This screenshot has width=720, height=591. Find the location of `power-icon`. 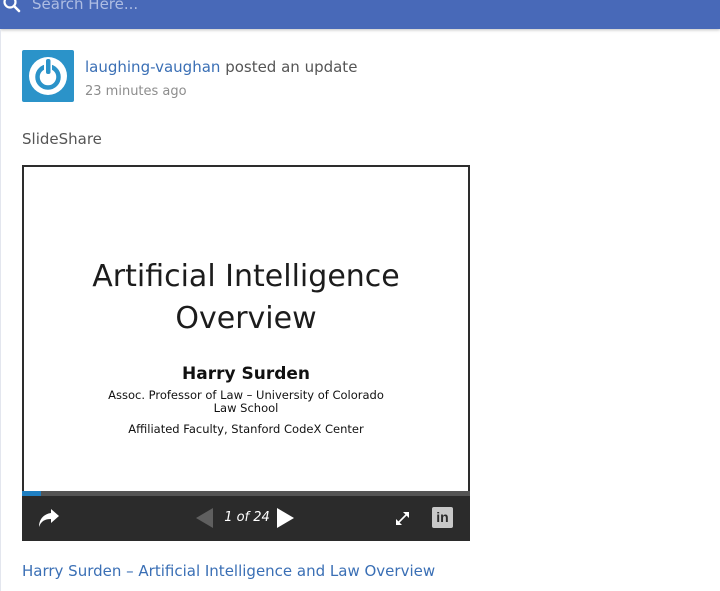

power-icon is located at coordinates (48, 76).